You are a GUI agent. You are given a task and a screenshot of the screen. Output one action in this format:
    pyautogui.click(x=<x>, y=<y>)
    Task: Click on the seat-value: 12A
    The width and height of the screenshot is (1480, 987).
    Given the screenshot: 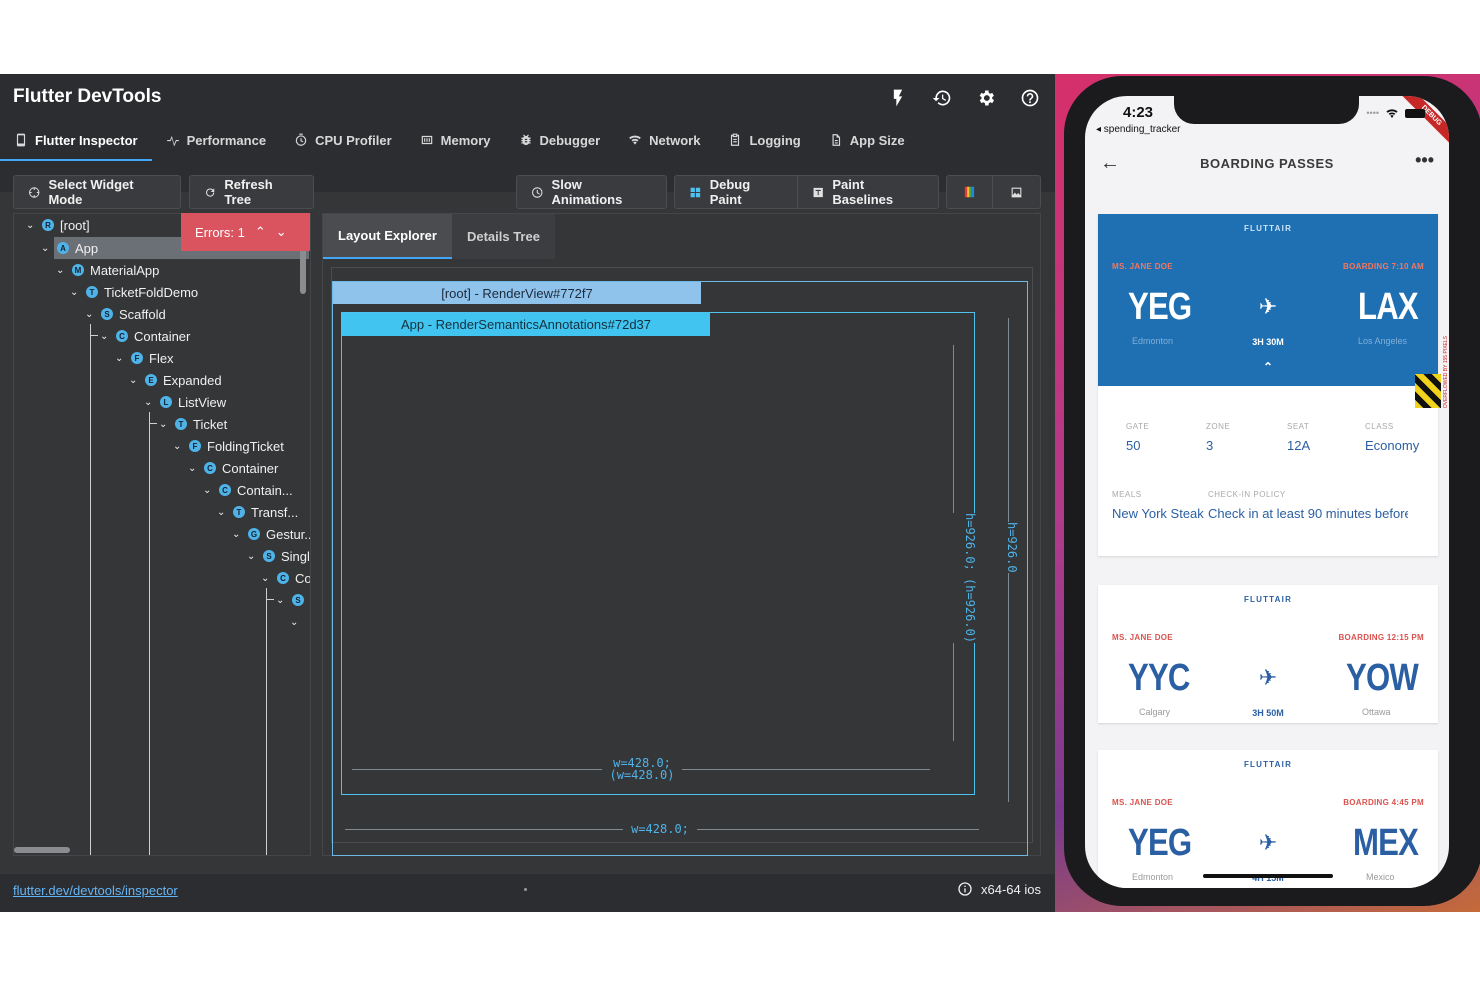 What is the action you would take?
    pyautogui.click(x=1299, y=445)
    